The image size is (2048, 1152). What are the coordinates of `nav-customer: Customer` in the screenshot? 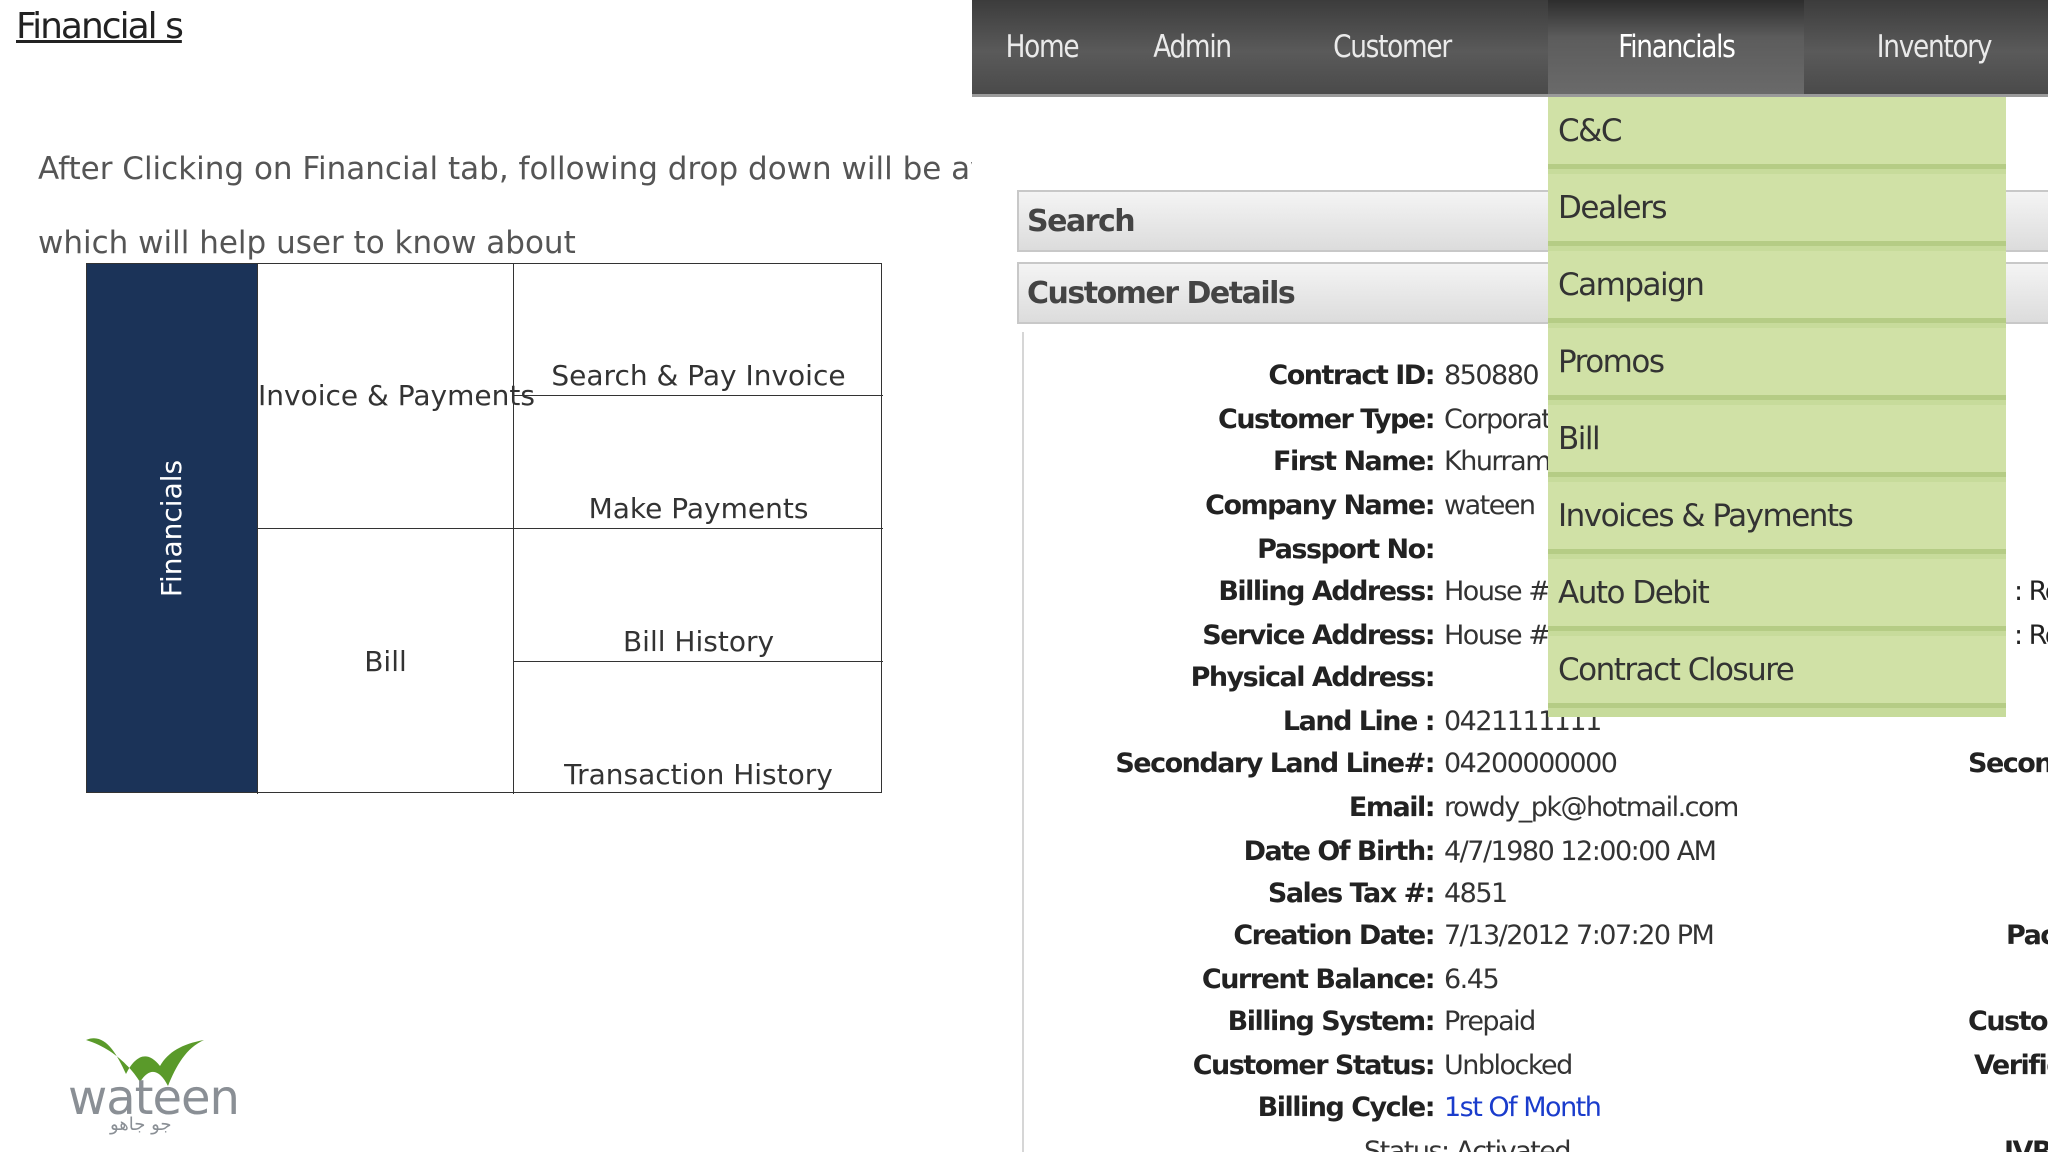 It's located at (1392, 47).